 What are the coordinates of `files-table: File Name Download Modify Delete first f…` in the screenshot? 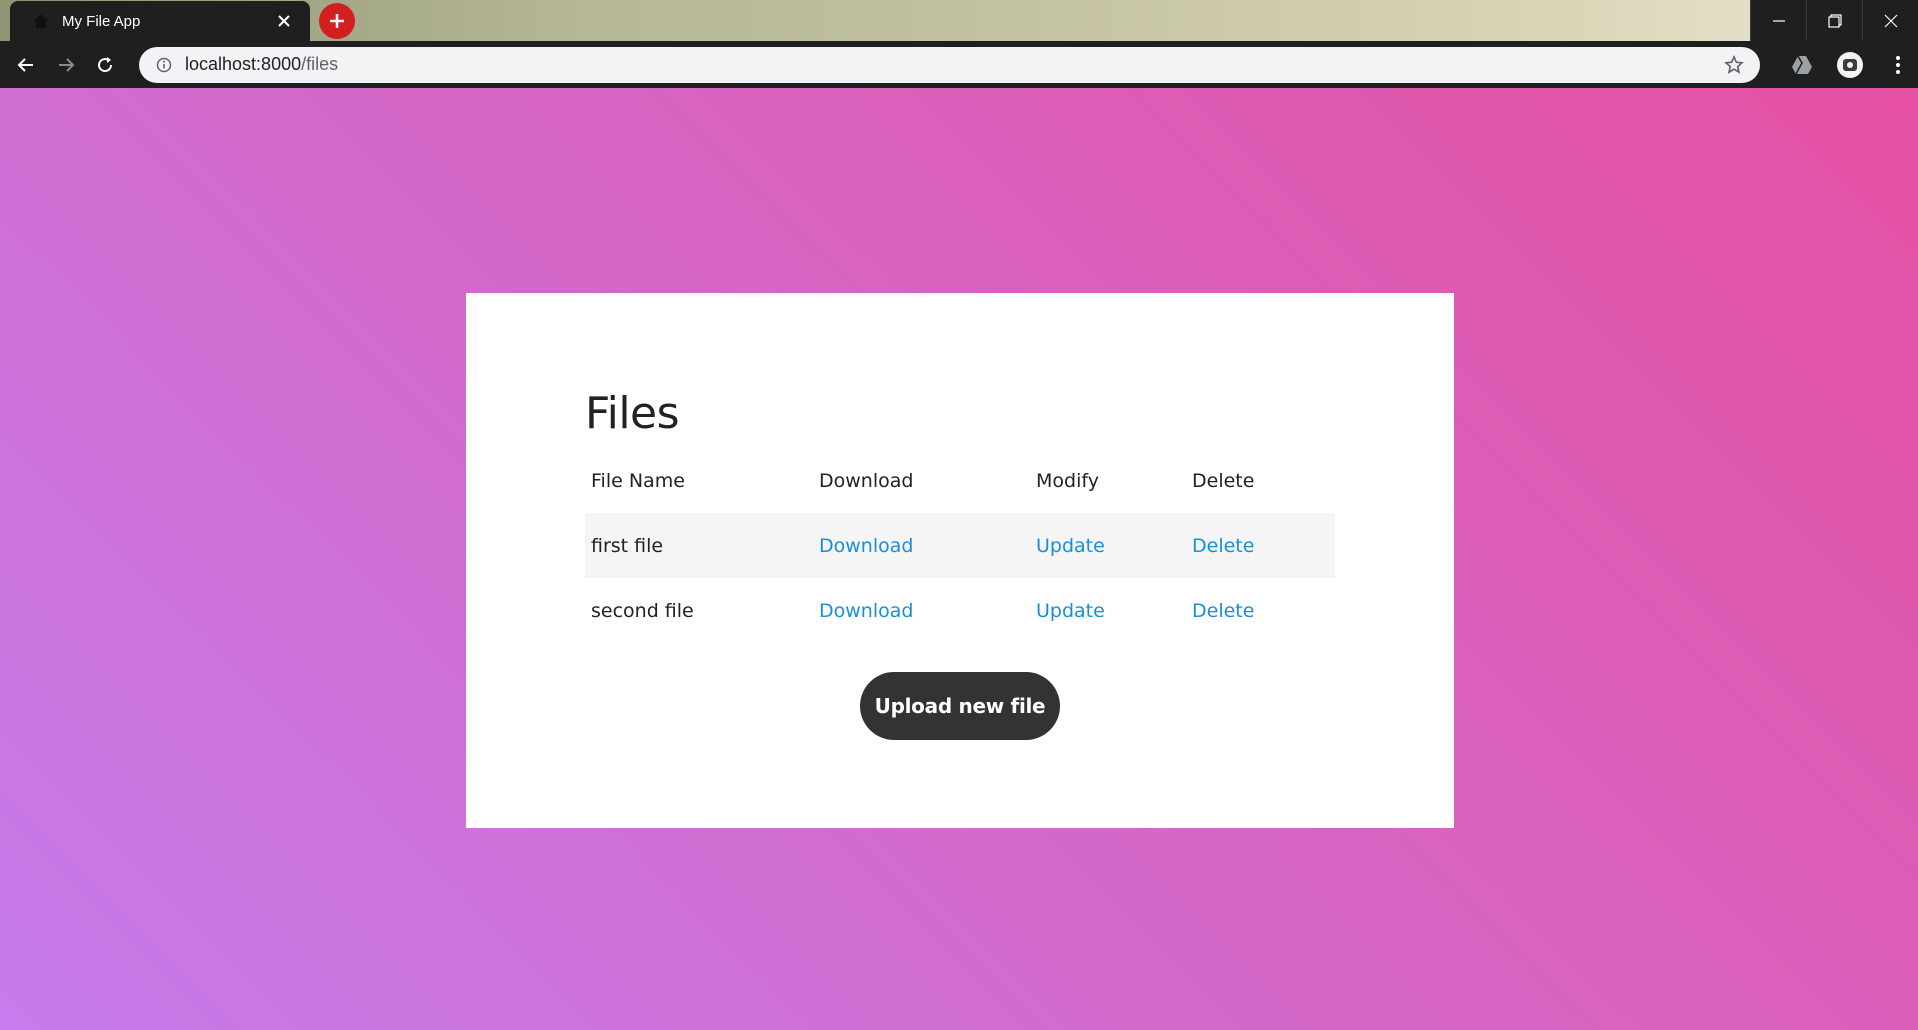 It's located at (960, 545).